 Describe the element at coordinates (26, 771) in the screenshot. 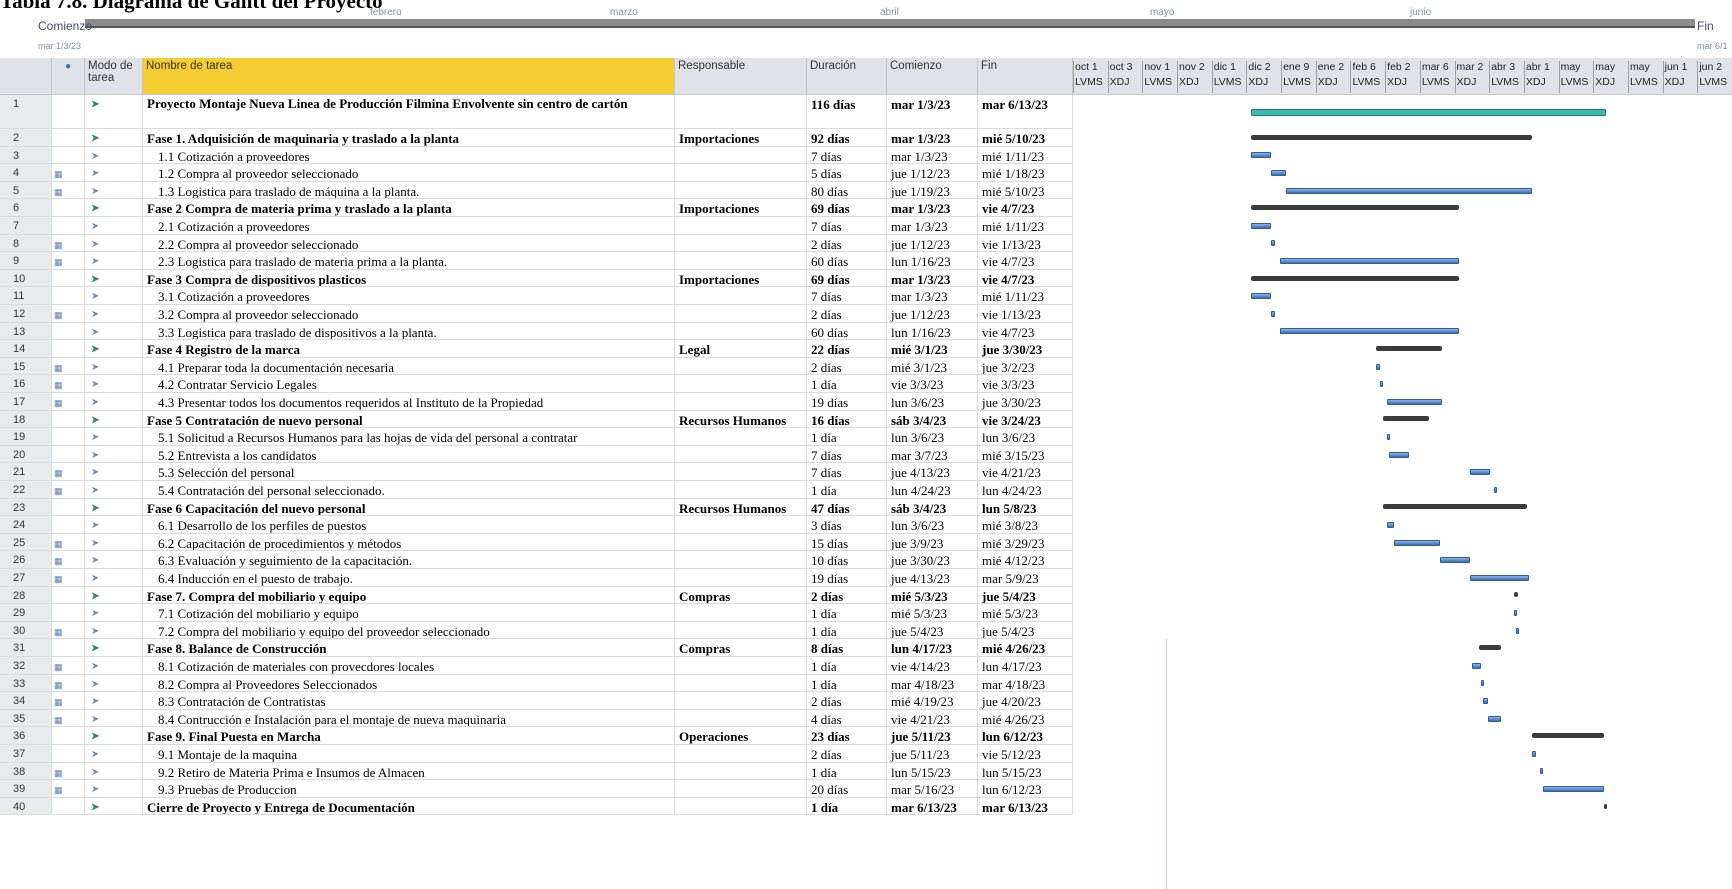

I see `row-number: 38` at that location.